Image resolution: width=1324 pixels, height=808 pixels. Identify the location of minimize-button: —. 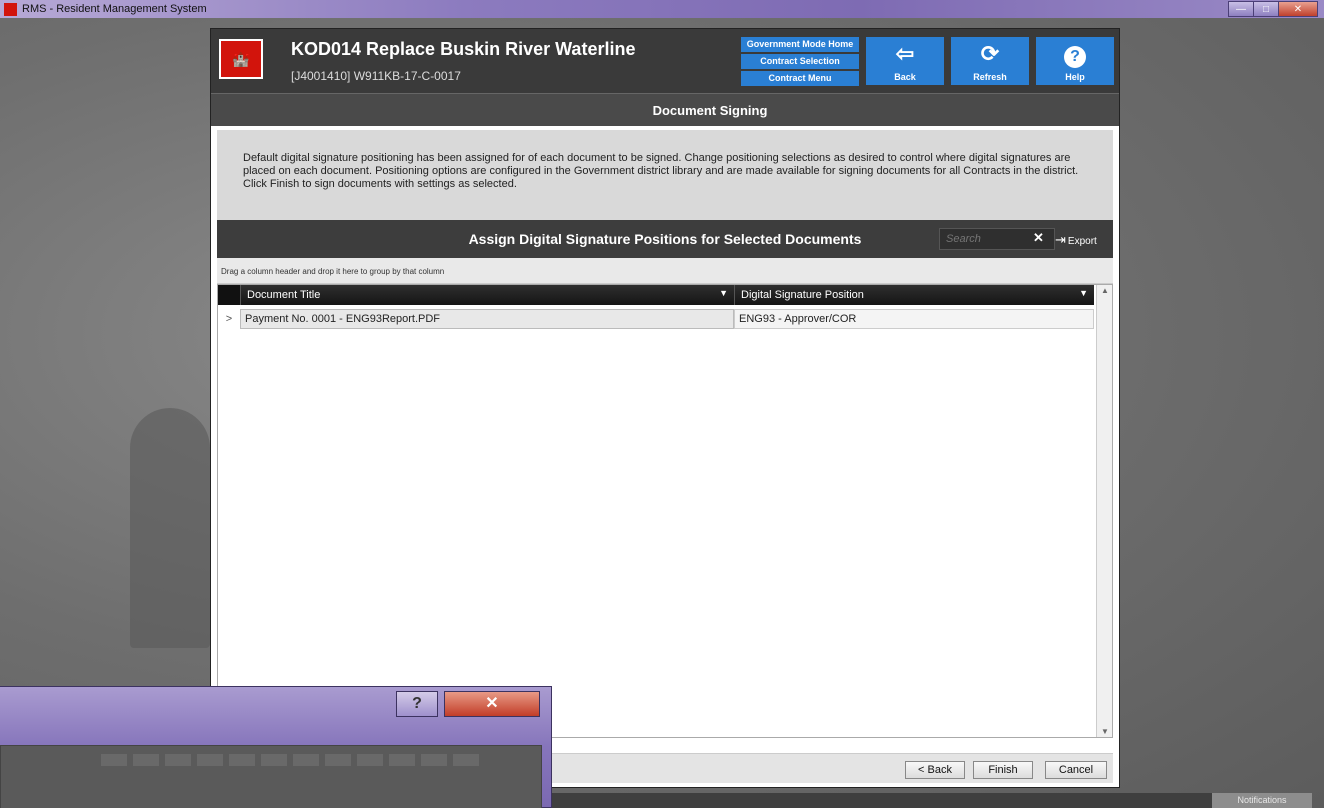
(1241, 9).